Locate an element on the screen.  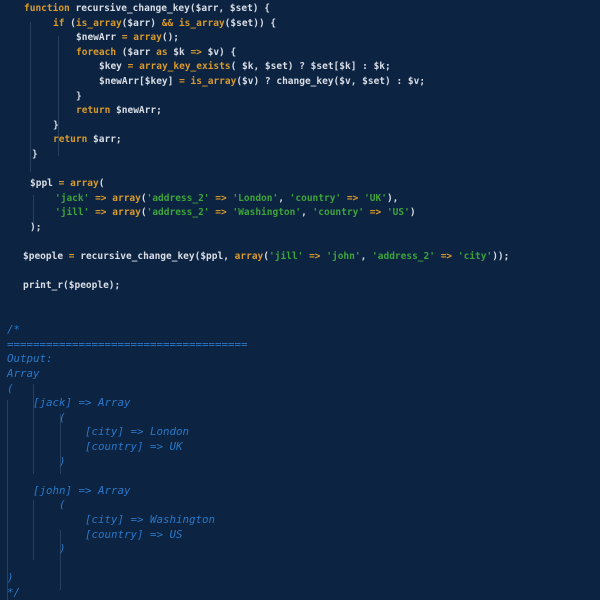
code-line: print_r($people); is located at coordinates (71, 285).